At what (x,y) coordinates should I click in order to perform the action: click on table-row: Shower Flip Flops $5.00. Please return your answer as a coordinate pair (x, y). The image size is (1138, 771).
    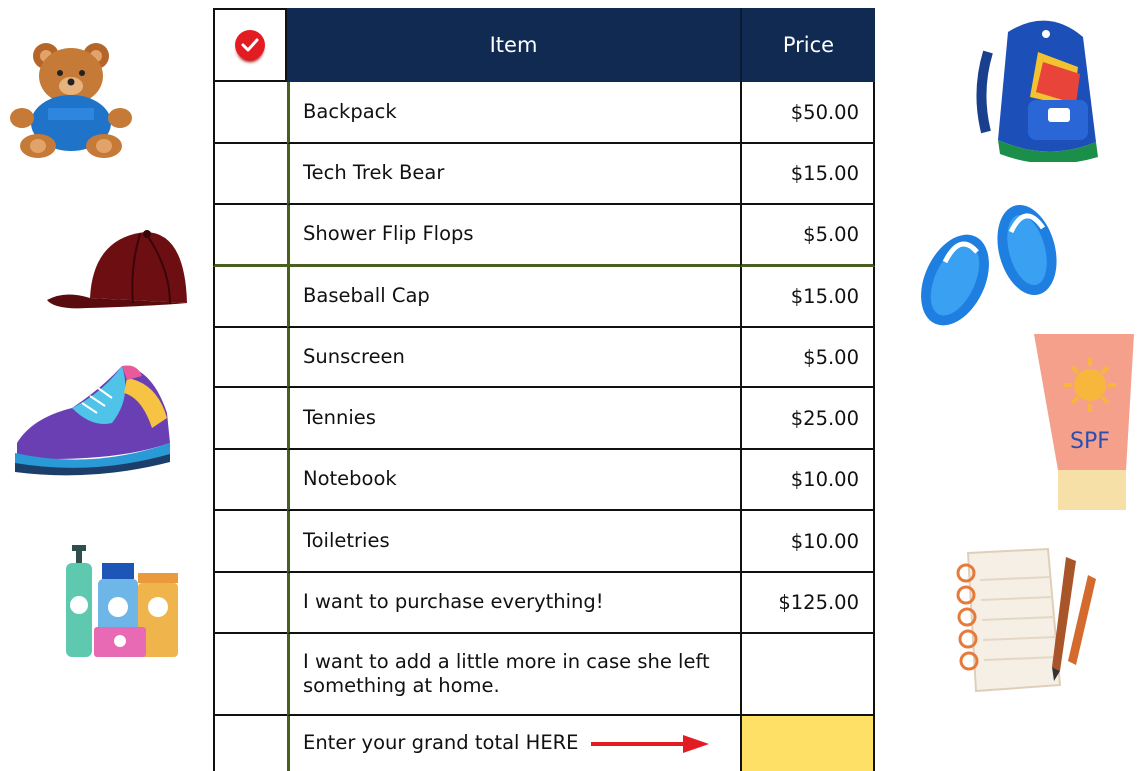
    Looking at the image, I should click on (544, 236).